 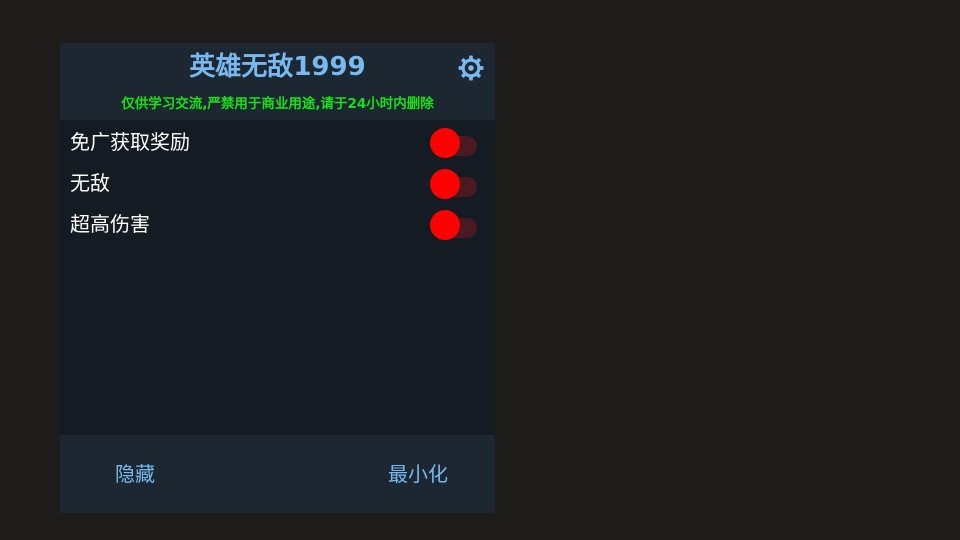 What do you see at coordinates (277, 224) in the screenshot?
I see `option-row-high-damage: 超高伤害` at bounding box center [277, 224].